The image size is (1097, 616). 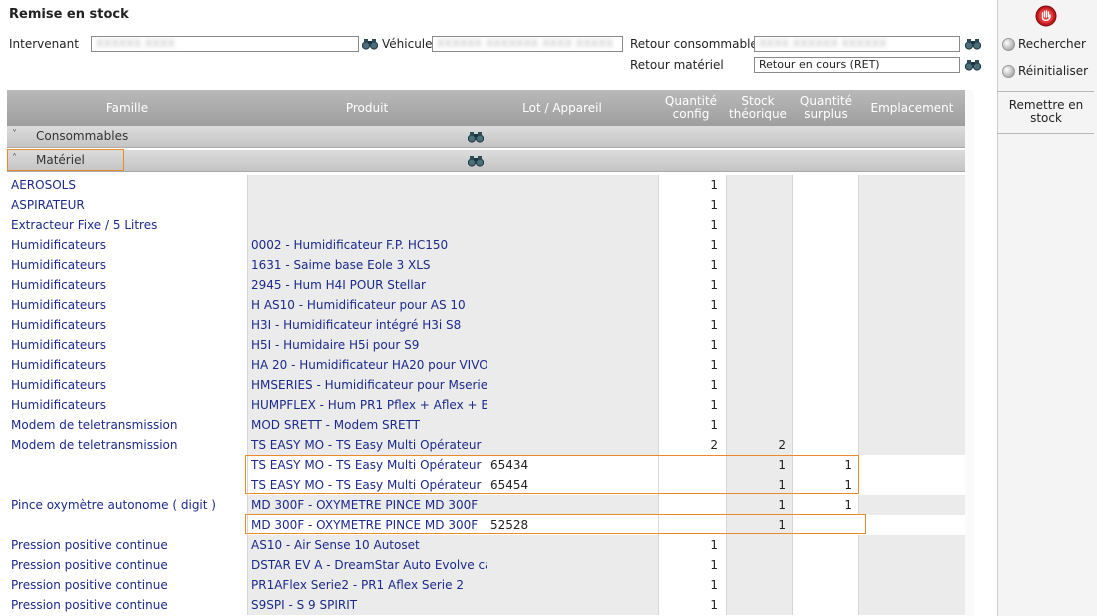 What do you see at coordinates (369, 585) in the screenshot?
I see `cell-produit: PR1AFlex Serie2 - PR1 Aflex Serie 2` at bounding box center [369, 585].